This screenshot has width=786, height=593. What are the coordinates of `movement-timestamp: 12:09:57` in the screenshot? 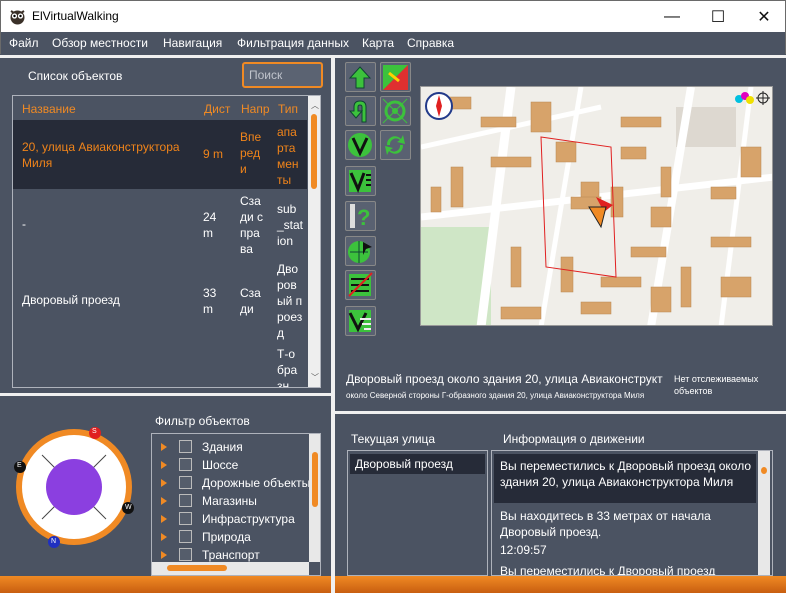 It's located at (523, 550).